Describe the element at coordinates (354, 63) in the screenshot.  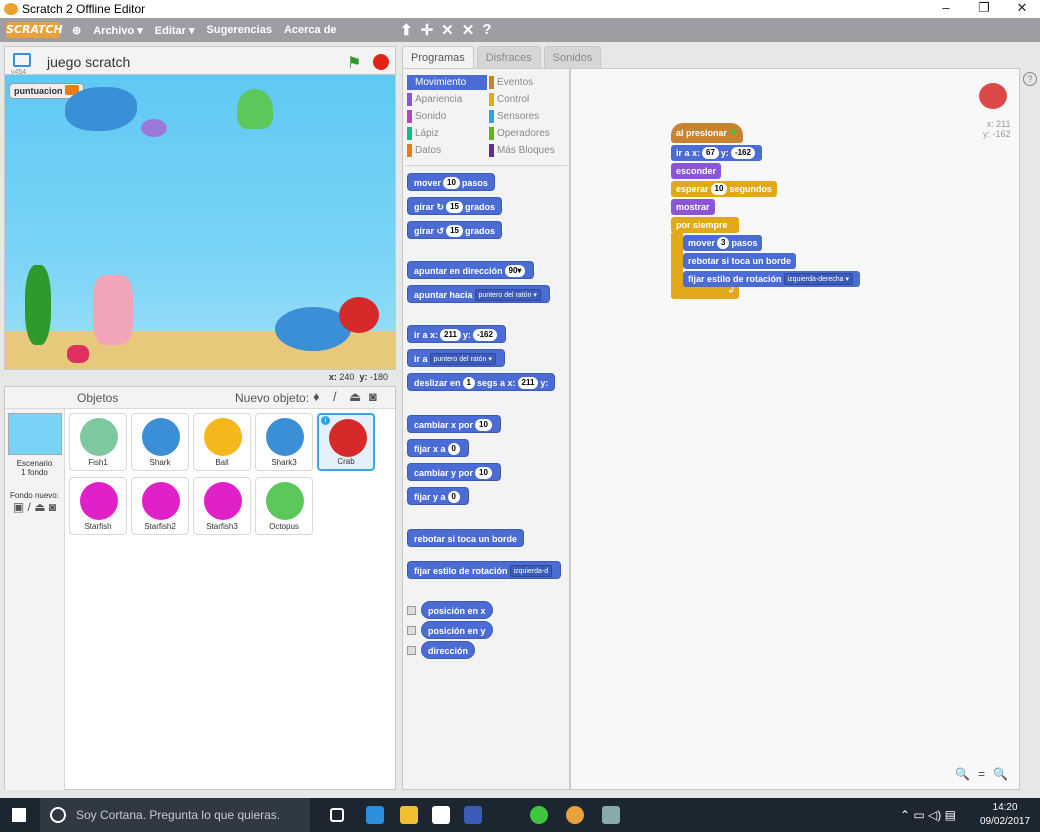
I see `green-flag-icon: ⚑` at that location.